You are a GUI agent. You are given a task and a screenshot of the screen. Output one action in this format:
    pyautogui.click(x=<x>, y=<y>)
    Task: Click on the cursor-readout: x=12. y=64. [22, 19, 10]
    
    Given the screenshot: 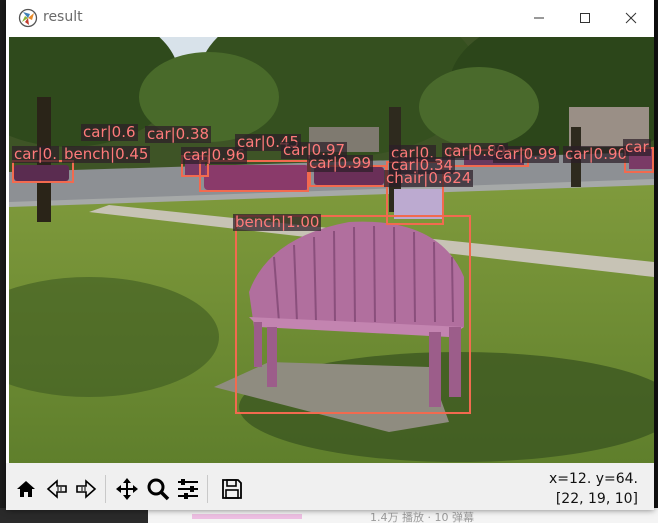 What is the action you would take?
    pyautogui.click(x=593, y=489)
    